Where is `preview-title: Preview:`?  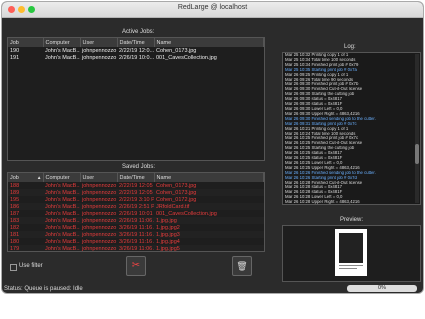 preview-title: Preview: is located at coordinates (352, 220).